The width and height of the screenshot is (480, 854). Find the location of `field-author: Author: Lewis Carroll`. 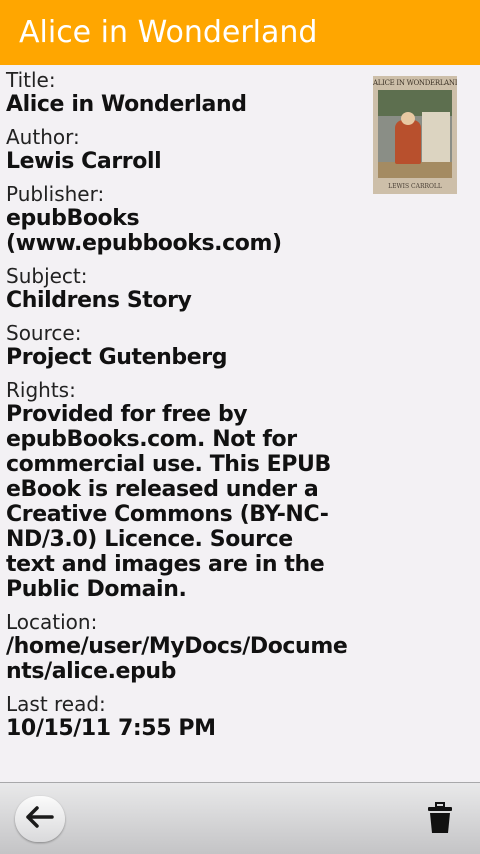

field-author: Author: Lewis Carroll is located at coordinates (178, 149).